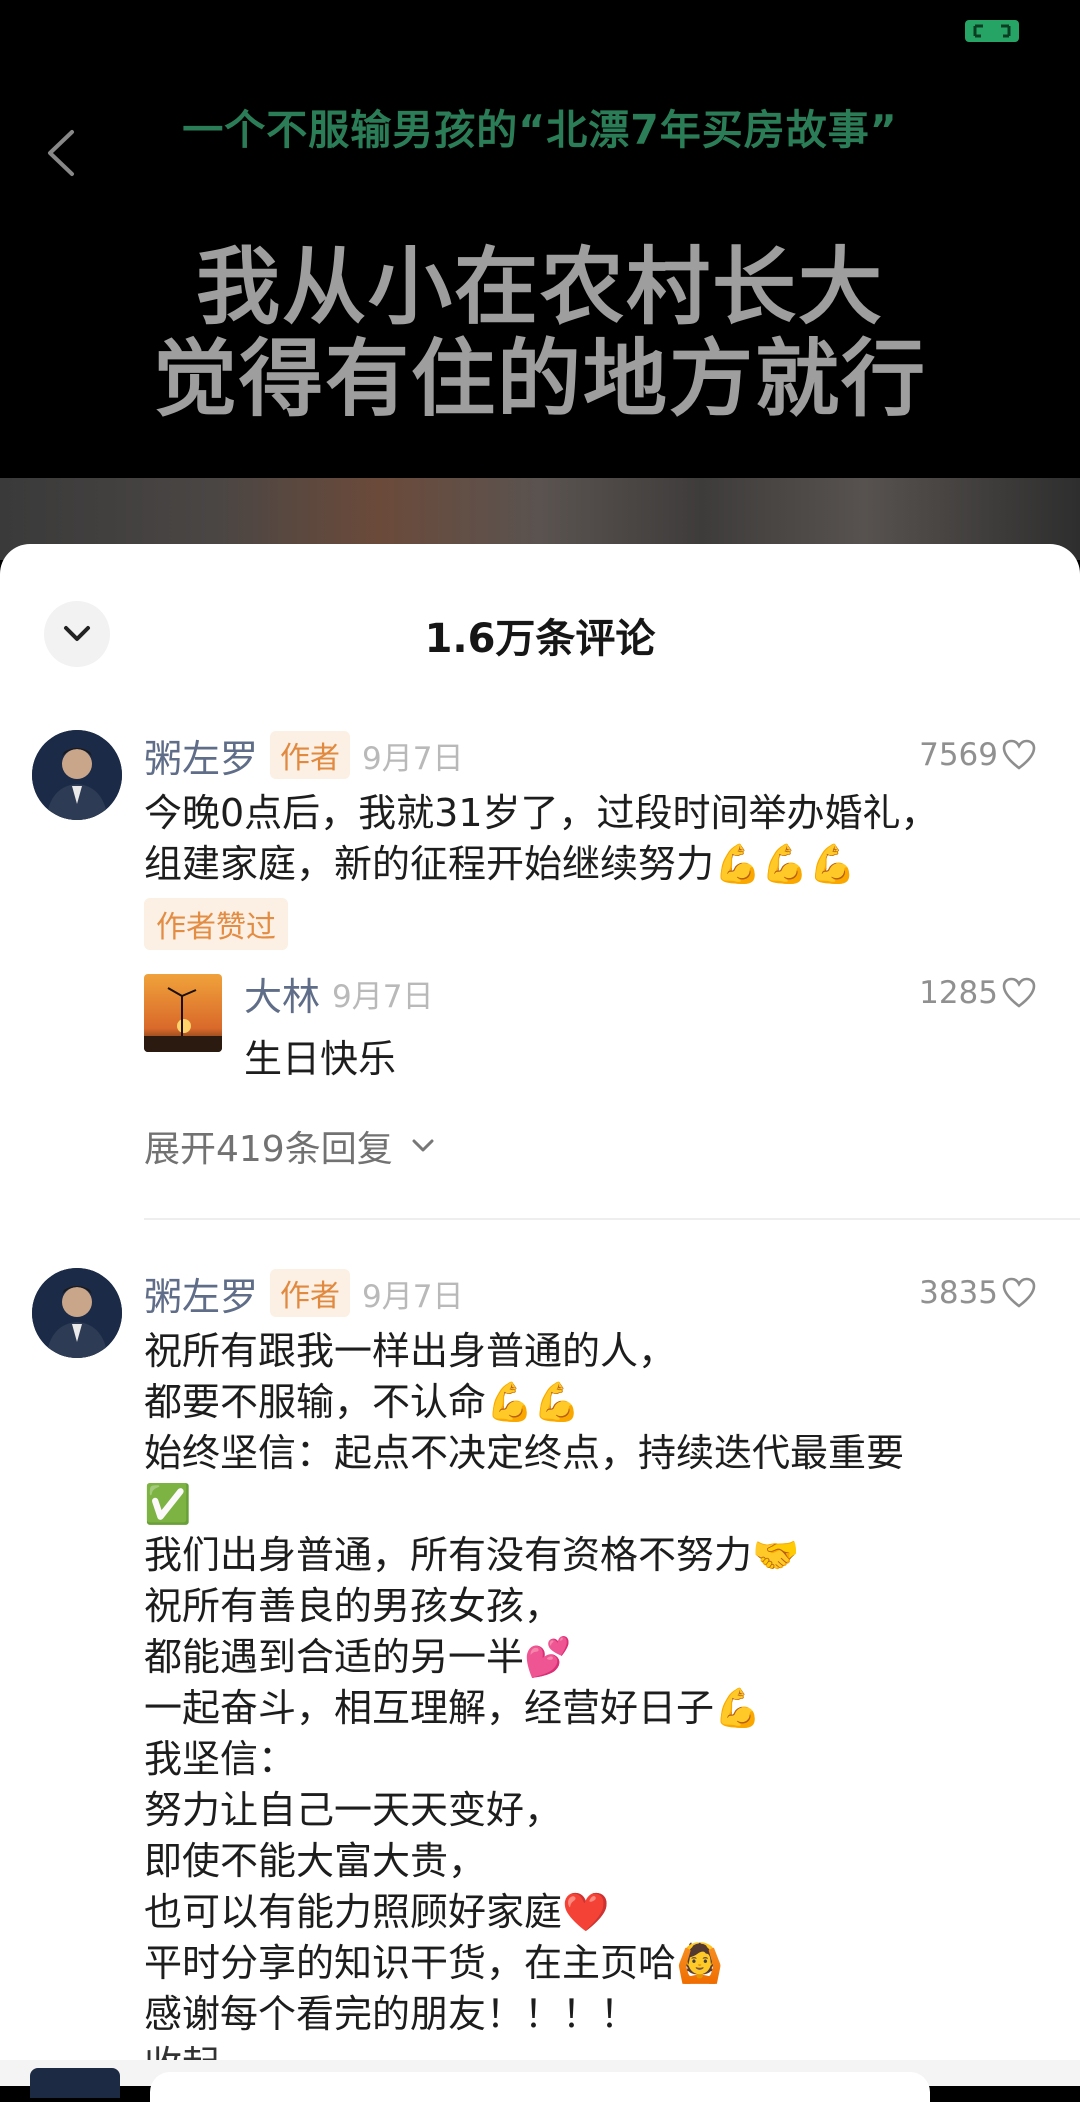  Describe the element at coordinates (282, 993) in the screenshot. I see `reply-username: 大林` at that location.